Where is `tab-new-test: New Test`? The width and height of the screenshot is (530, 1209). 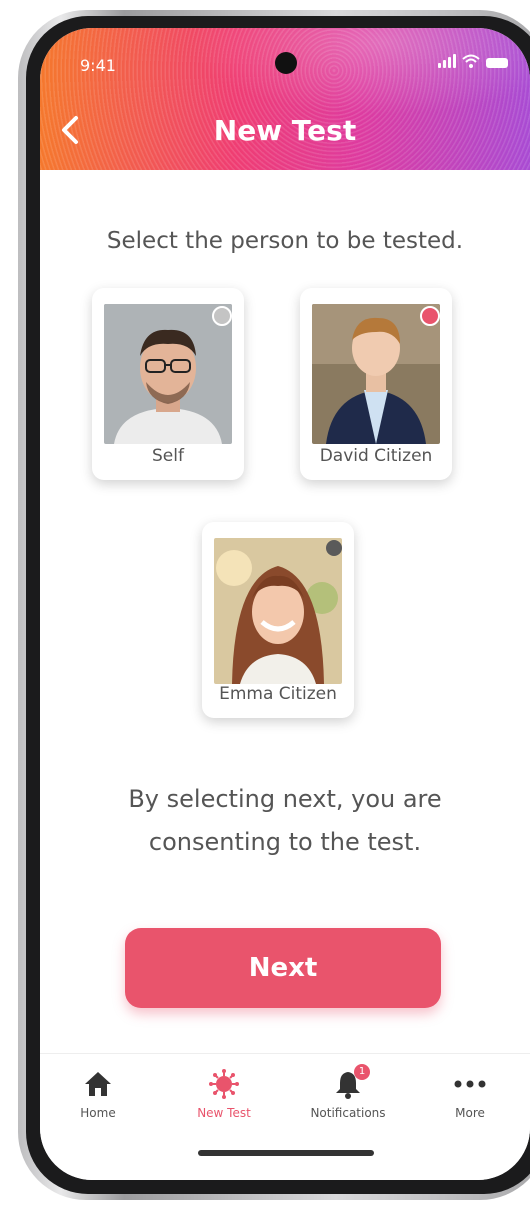
tab-new-test: New Test is located at coordinates (224, 1094).